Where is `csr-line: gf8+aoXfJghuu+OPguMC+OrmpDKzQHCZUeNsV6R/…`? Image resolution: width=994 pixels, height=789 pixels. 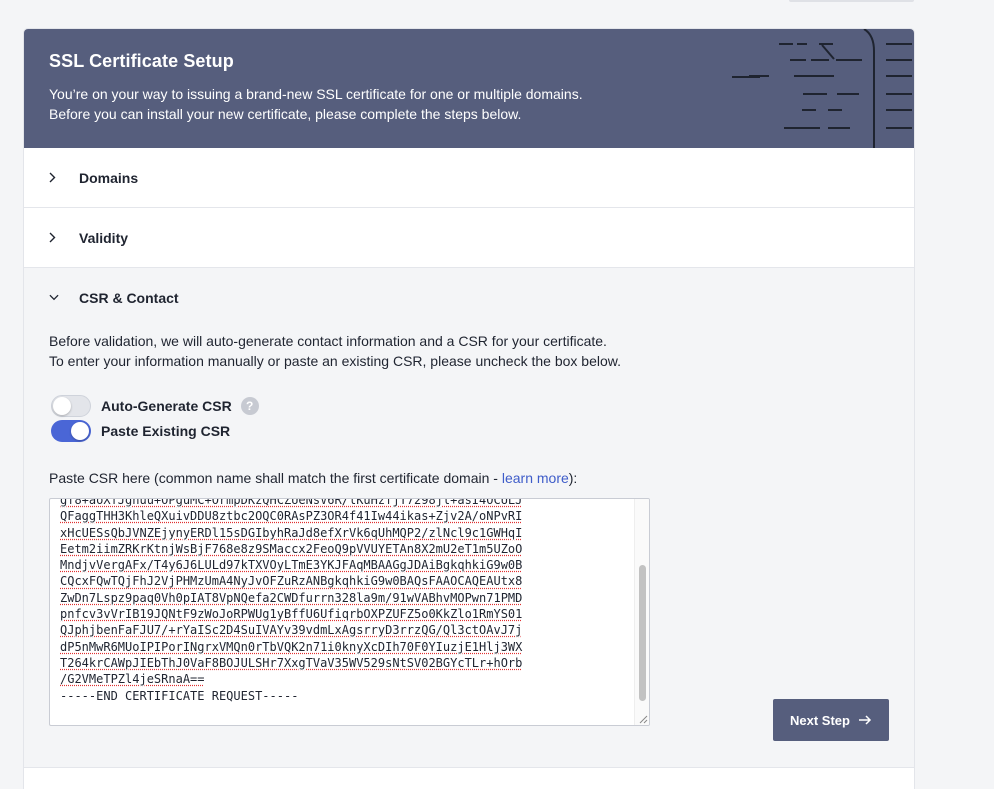 csr-line: gf8+aoXfJghuu+OPguMC+OrmpDKzQHCZUeNsV6R/… is located at coordinates (291, 502).